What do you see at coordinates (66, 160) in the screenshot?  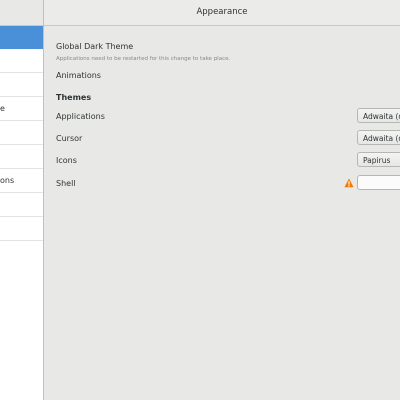 I see `icons-label: Icons` at bounding box center [66, 160].